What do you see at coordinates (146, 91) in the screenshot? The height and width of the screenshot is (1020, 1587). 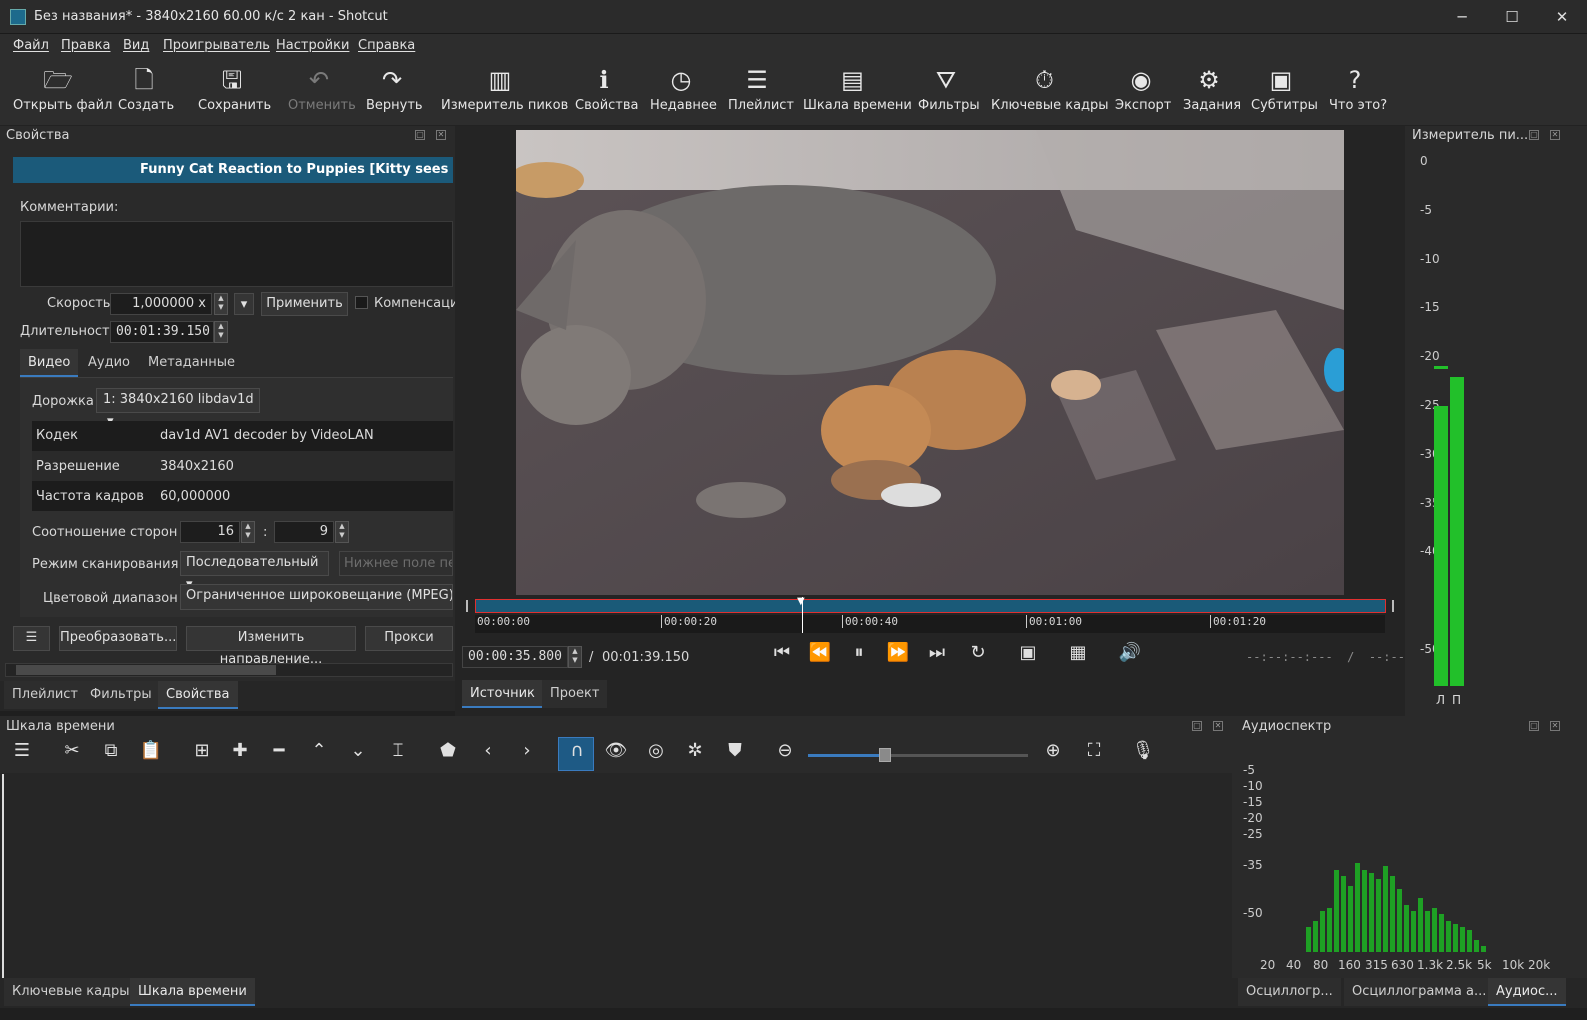 I see `toolbar-button-new-file: 🗋 Создать` at bounding box center [146, 91].